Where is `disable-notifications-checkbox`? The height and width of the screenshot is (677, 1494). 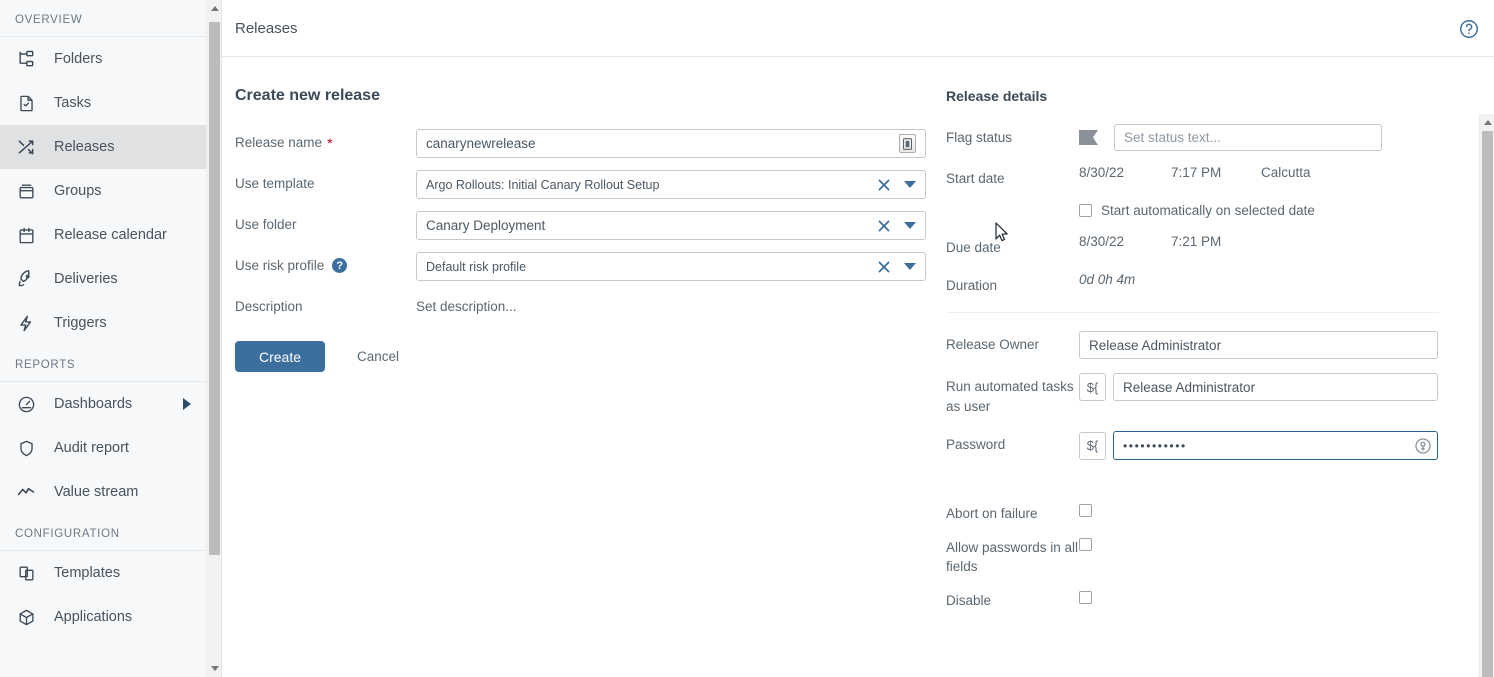
disable-notifications-checkbox is located at coordinates (1085, 597).